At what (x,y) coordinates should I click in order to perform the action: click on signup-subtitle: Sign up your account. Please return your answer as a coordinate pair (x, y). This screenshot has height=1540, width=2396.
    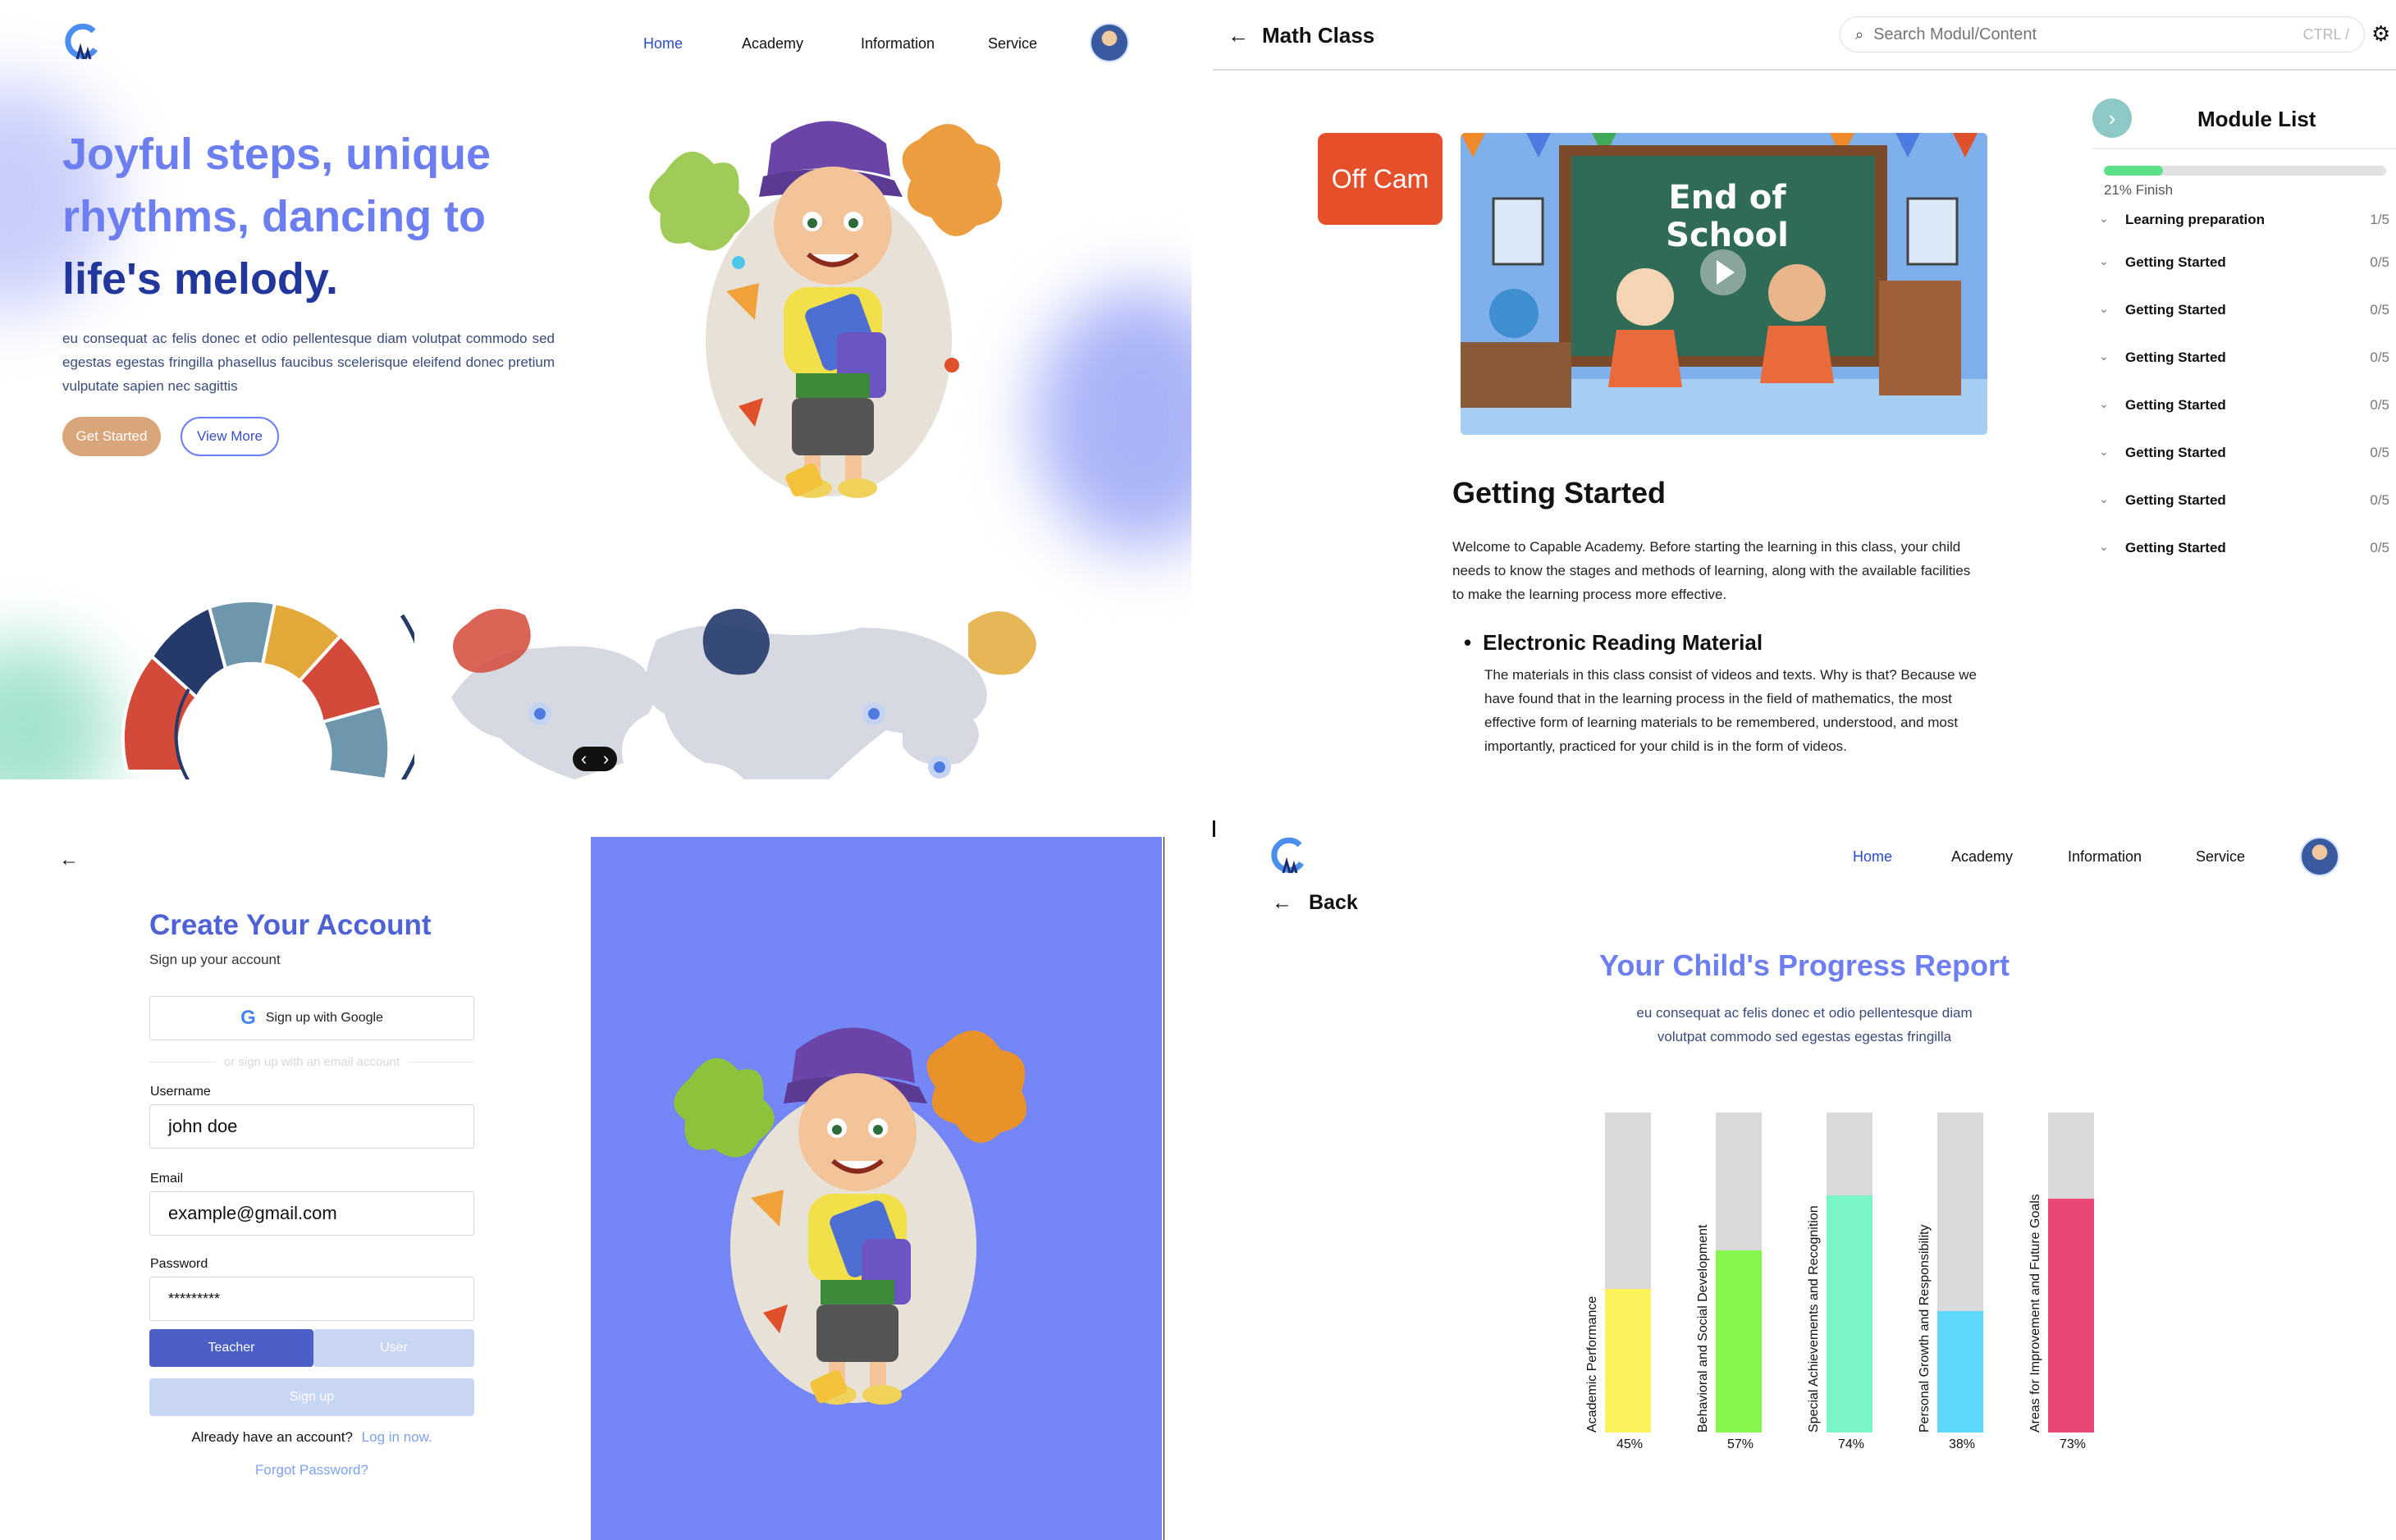
    Looking at the image, I should click on (215, 960).